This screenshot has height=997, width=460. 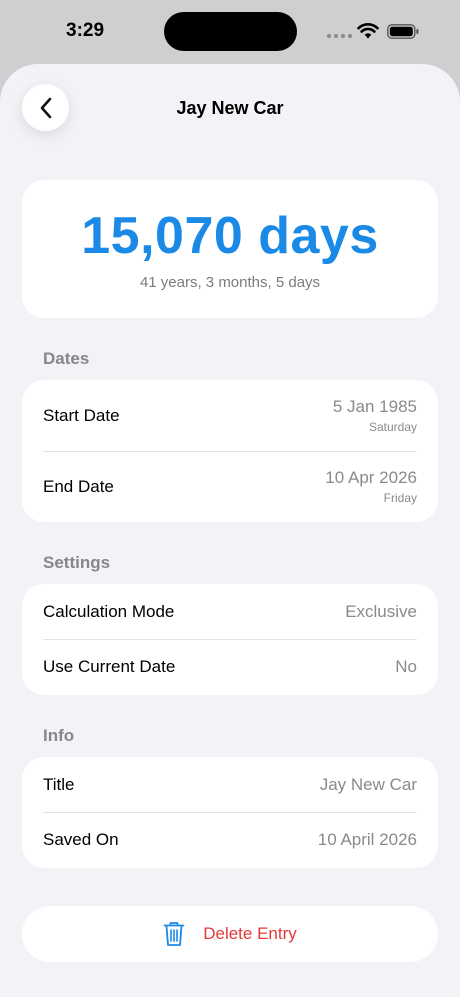 What do you see at coordinates (400, 498) in the screenshot?
I see `end-date-weekday: Friday` at bounding box center [400, 498].